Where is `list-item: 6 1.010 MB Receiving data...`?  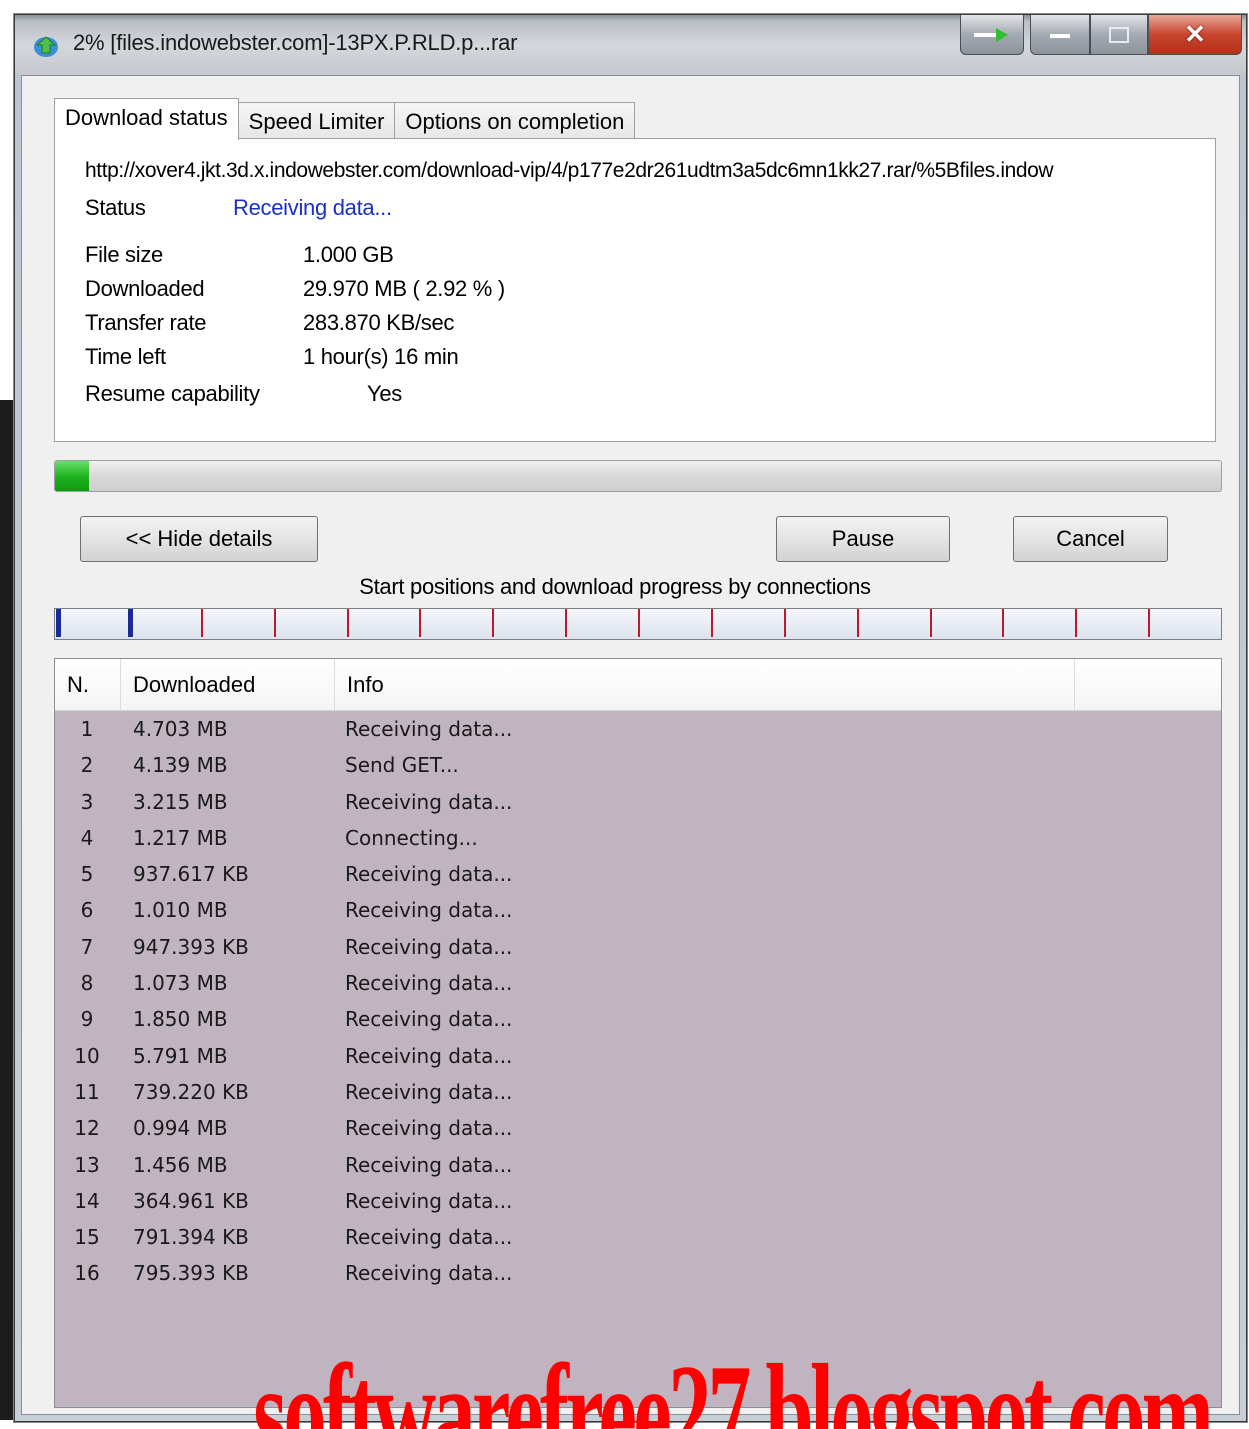
list-item: 6 1.010 MB Receiving data... is located at coordinates (638, 910).